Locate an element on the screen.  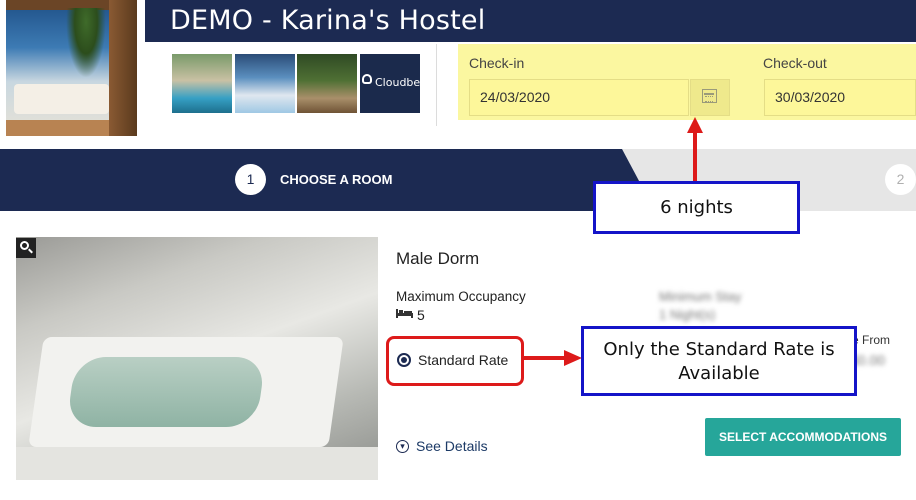
gallery-thumbnail-garden is located at coordinates (327, 83).